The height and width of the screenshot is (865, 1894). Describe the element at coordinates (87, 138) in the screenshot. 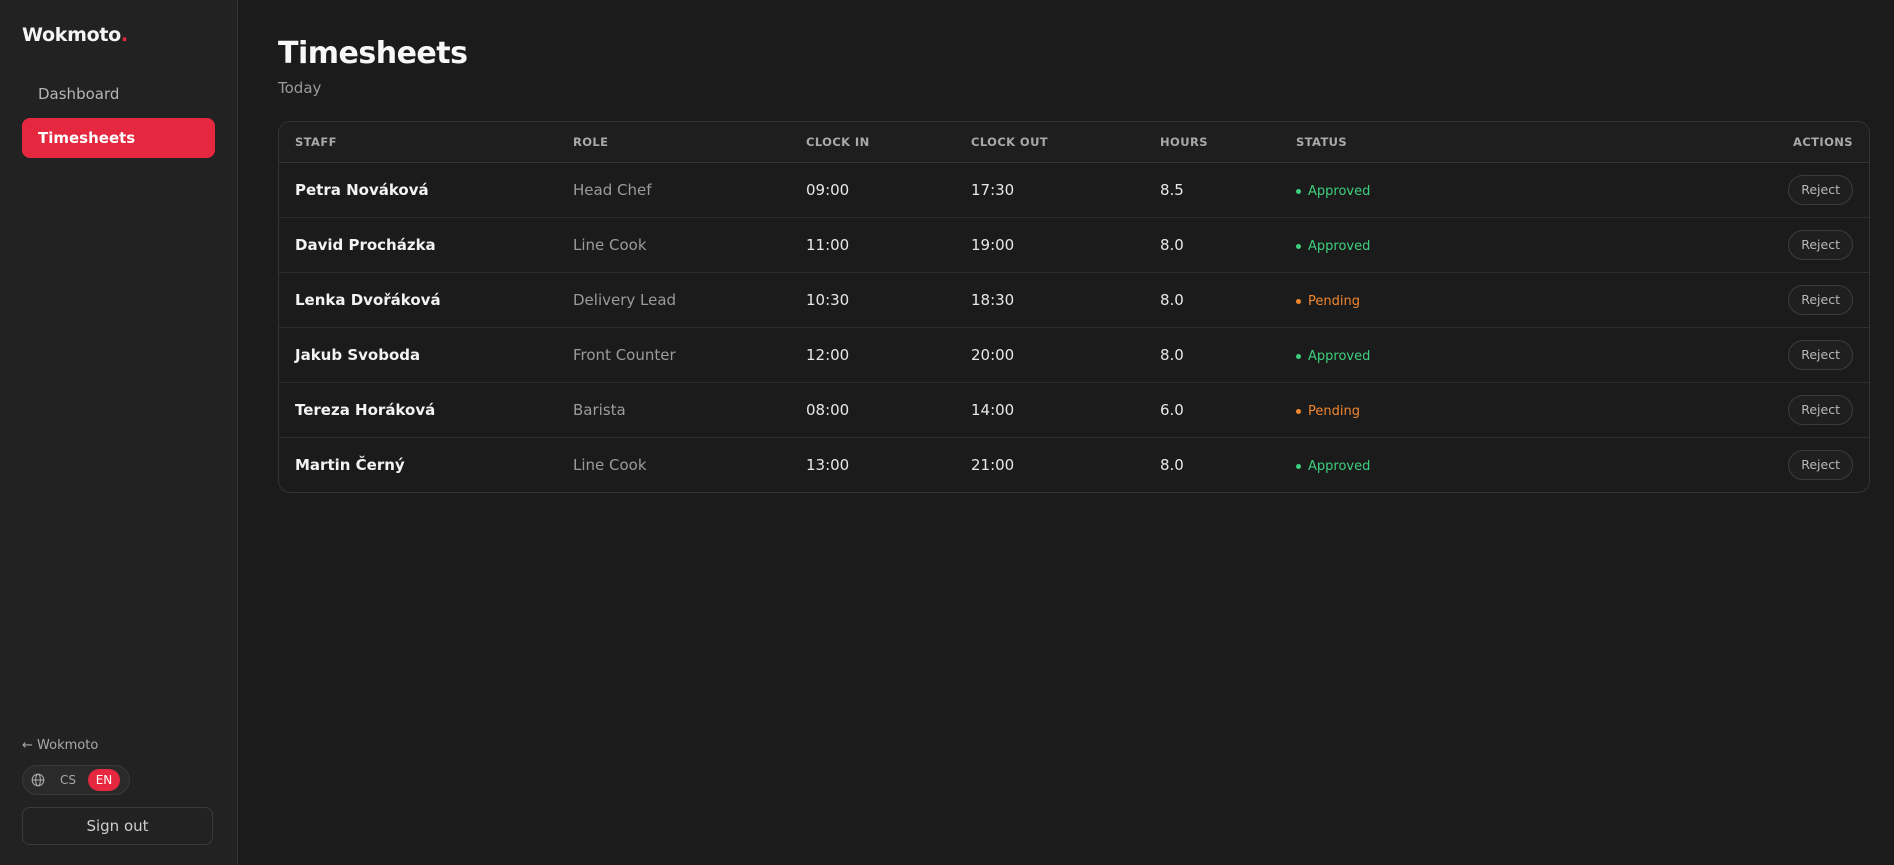

I see `sidebar-item-label: Timesheets` at that location.